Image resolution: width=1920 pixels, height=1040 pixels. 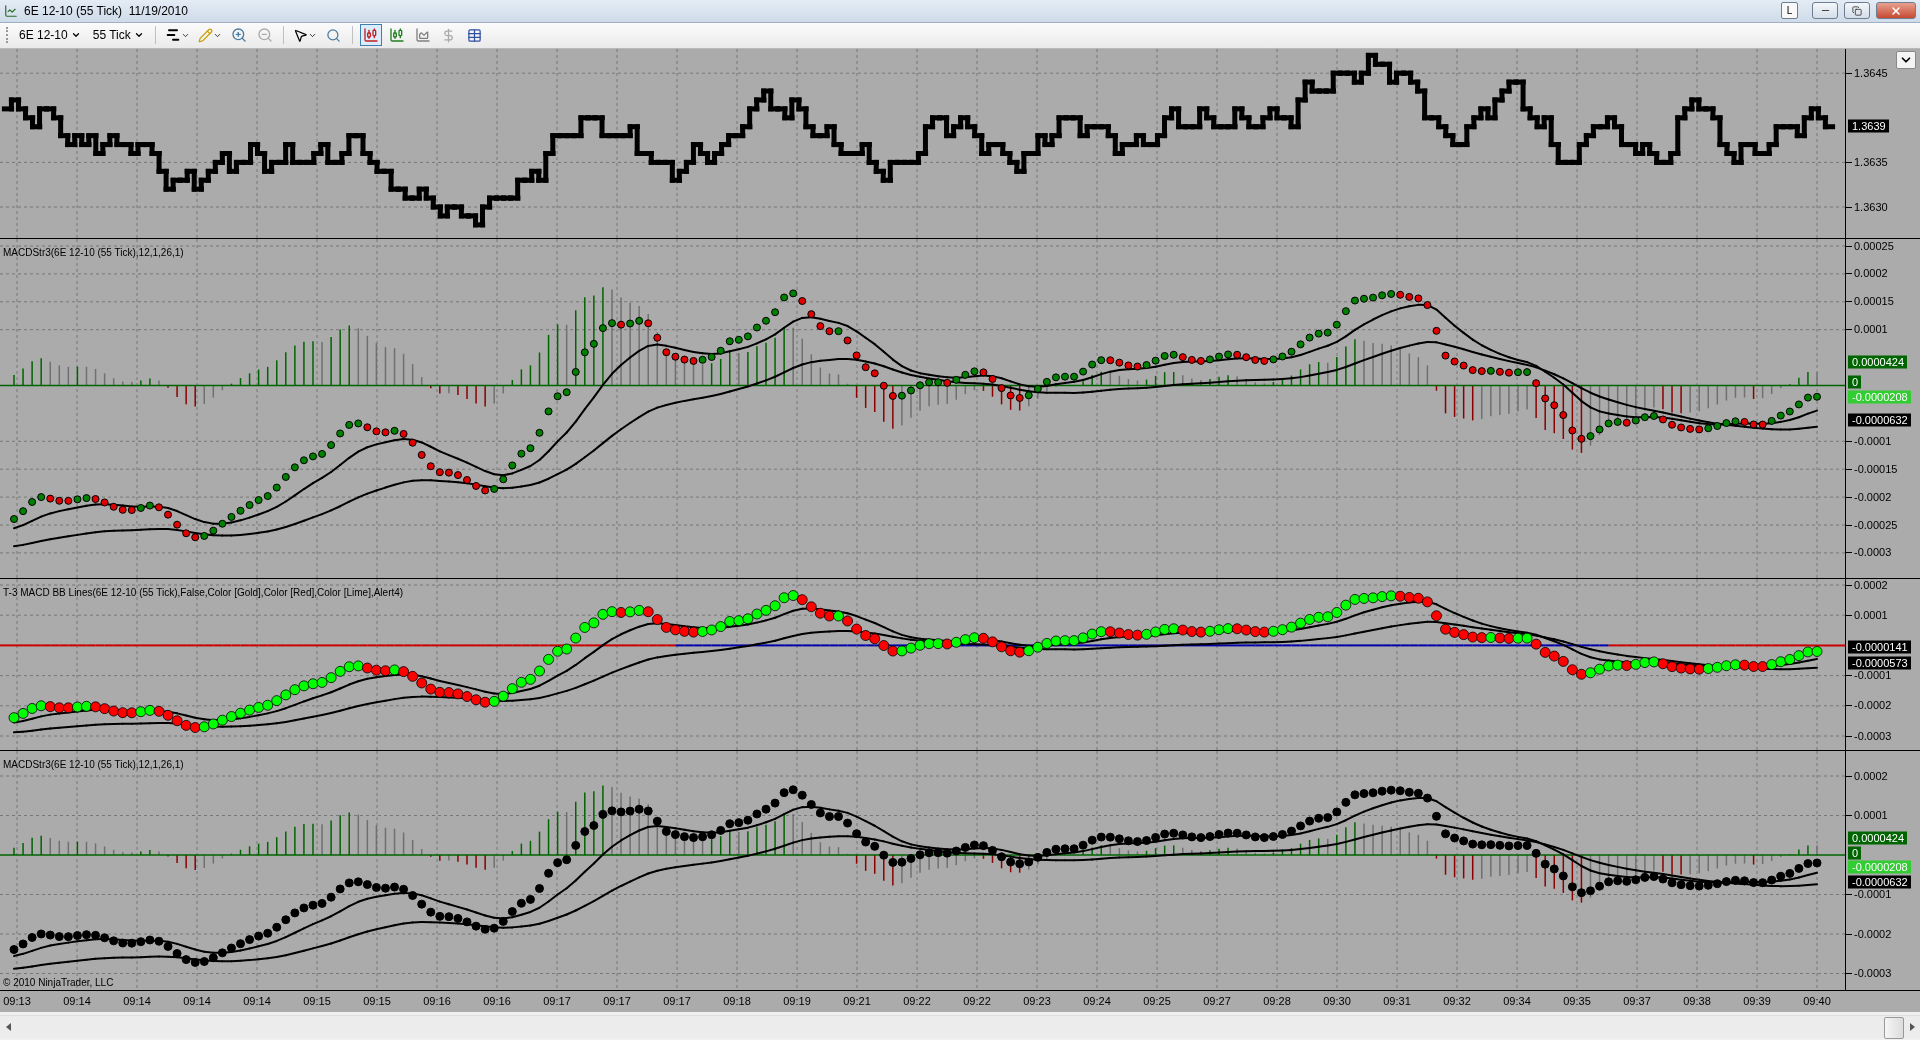 What do you see at coordinates (17, 1000) in the screenshot?
I see `time-axis-label: 09:13` at bounding box center [17, 1000].